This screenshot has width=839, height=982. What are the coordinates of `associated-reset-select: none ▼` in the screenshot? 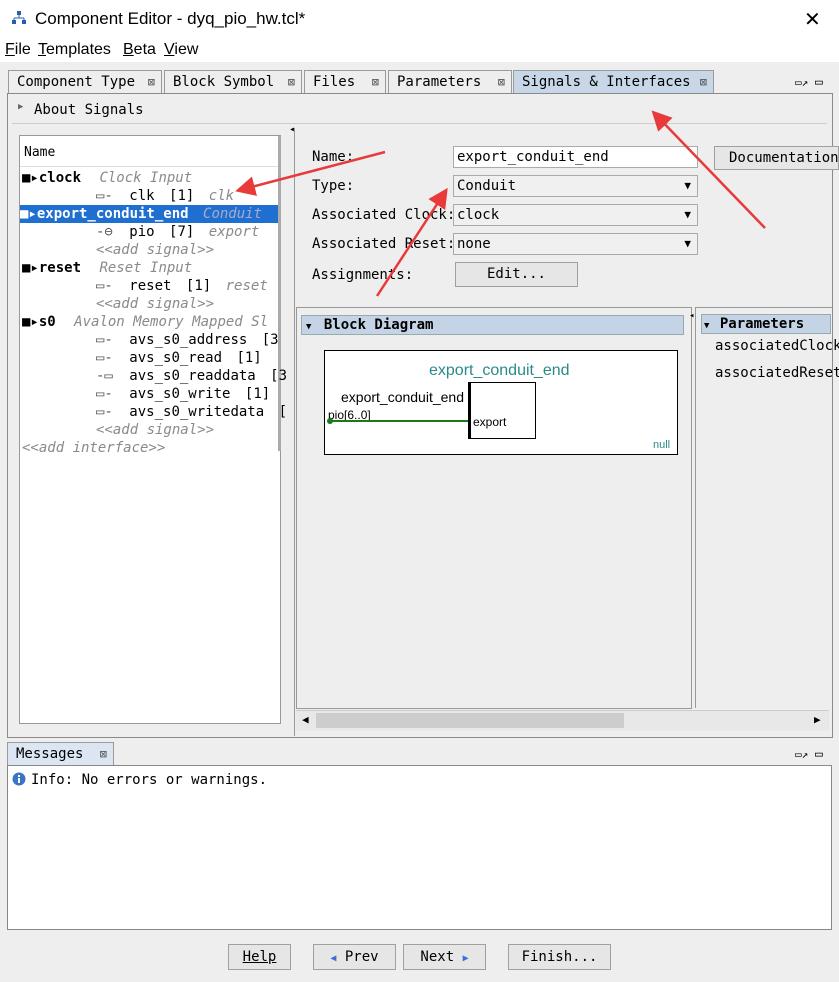 It's located at (575, 244).